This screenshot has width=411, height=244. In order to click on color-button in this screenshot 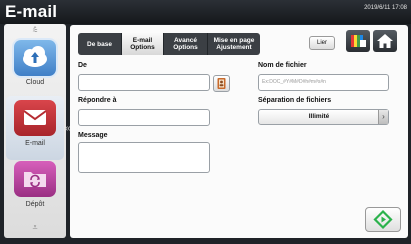, I will do `click(358, 41)`.